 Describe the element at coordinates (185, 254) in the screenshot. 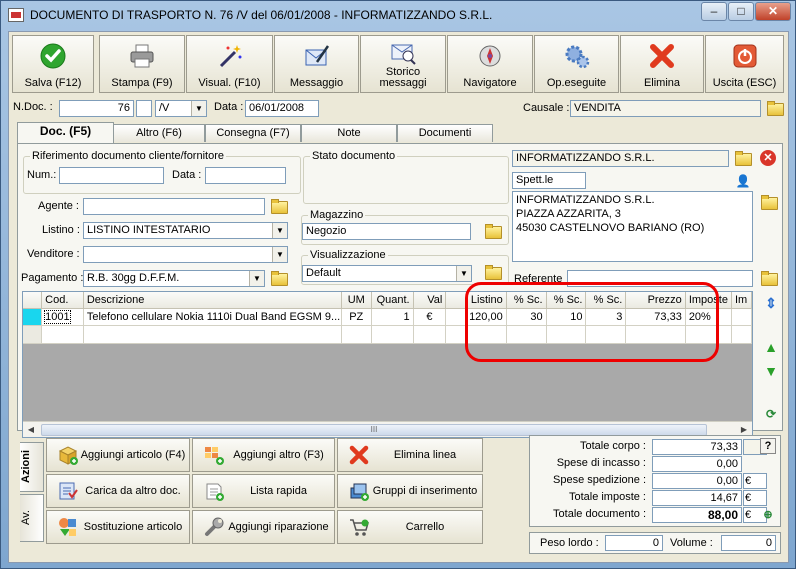

I see `venditore-select: ▼` at that location.